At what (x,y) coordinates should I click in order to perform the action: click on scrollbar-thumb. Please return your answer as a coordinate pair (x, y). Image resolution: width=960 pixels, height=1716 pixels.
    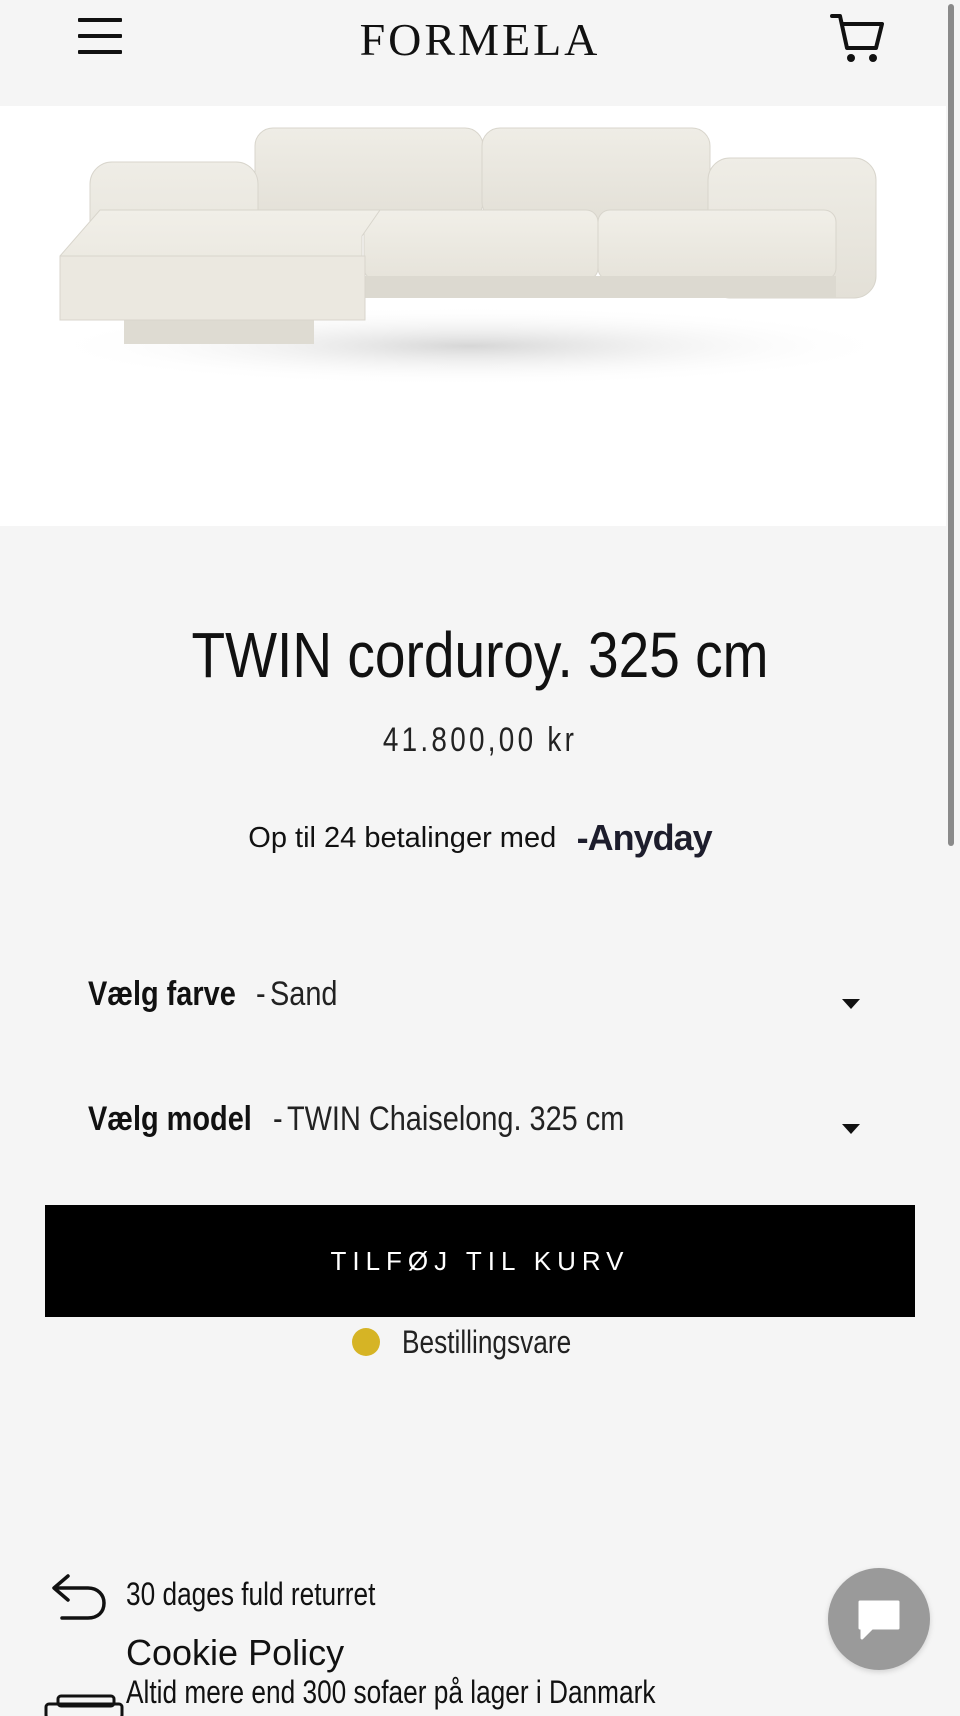
    Looking at the image, I should click on (951, 425).